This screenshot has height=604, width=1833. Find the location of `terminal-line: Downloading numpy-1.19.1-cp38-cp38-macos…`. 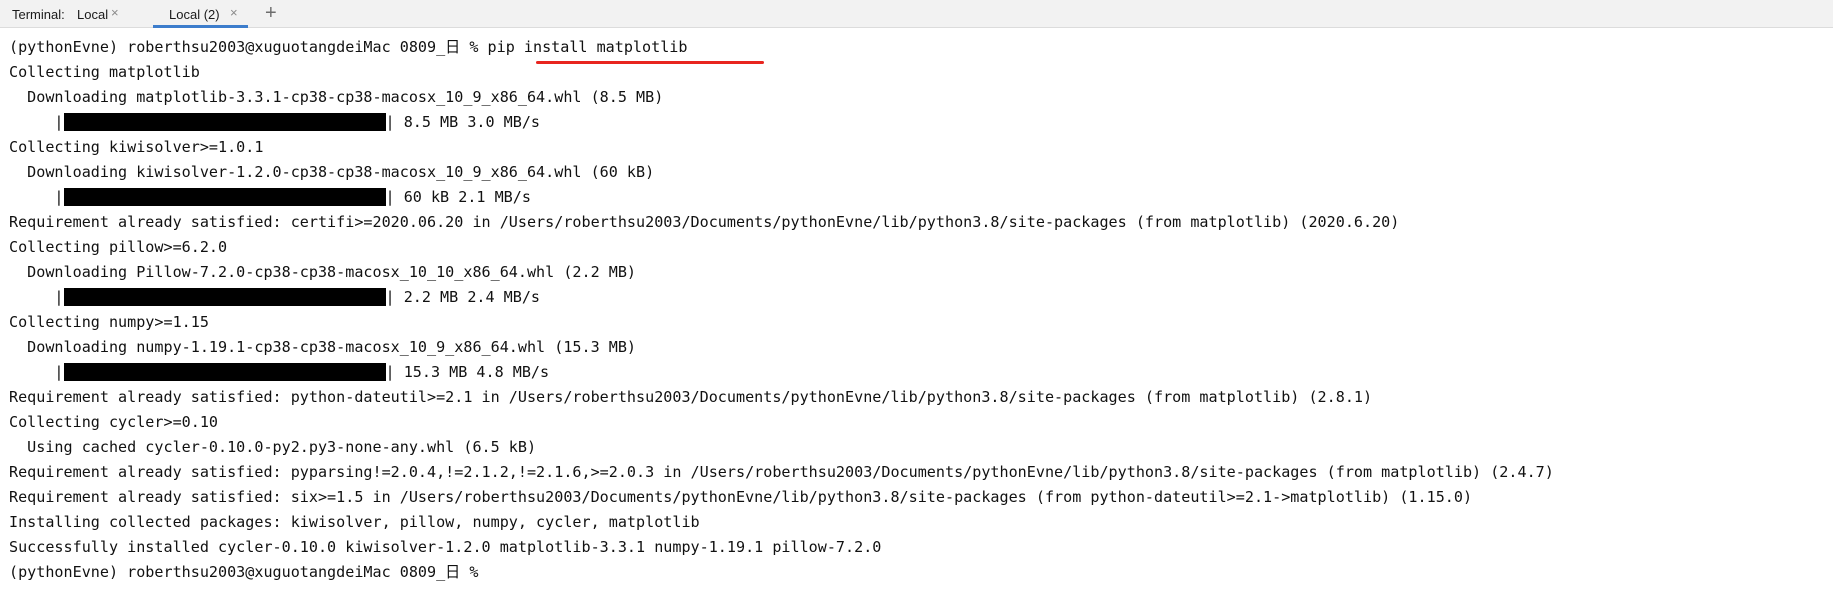

terminal-line: Downloading numpy-1.19.1-cp38-cp38-macos… is located at coordinates (323, 347).